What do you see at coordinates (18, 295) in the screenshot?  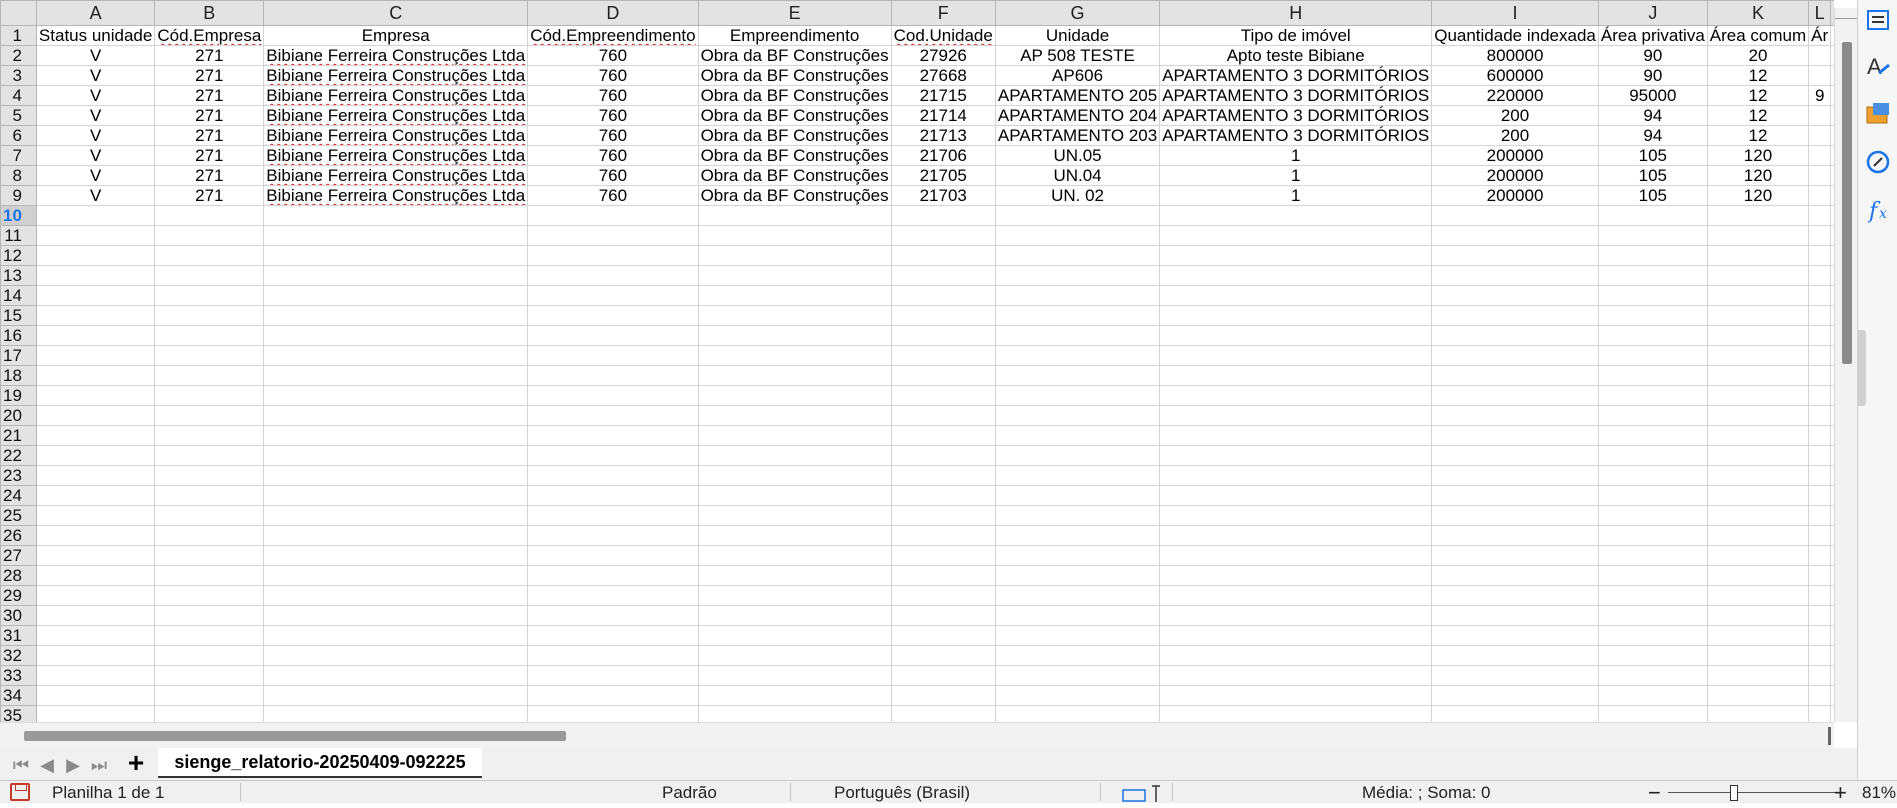 I see `row-header: 14` at bounding box center [18, 295].